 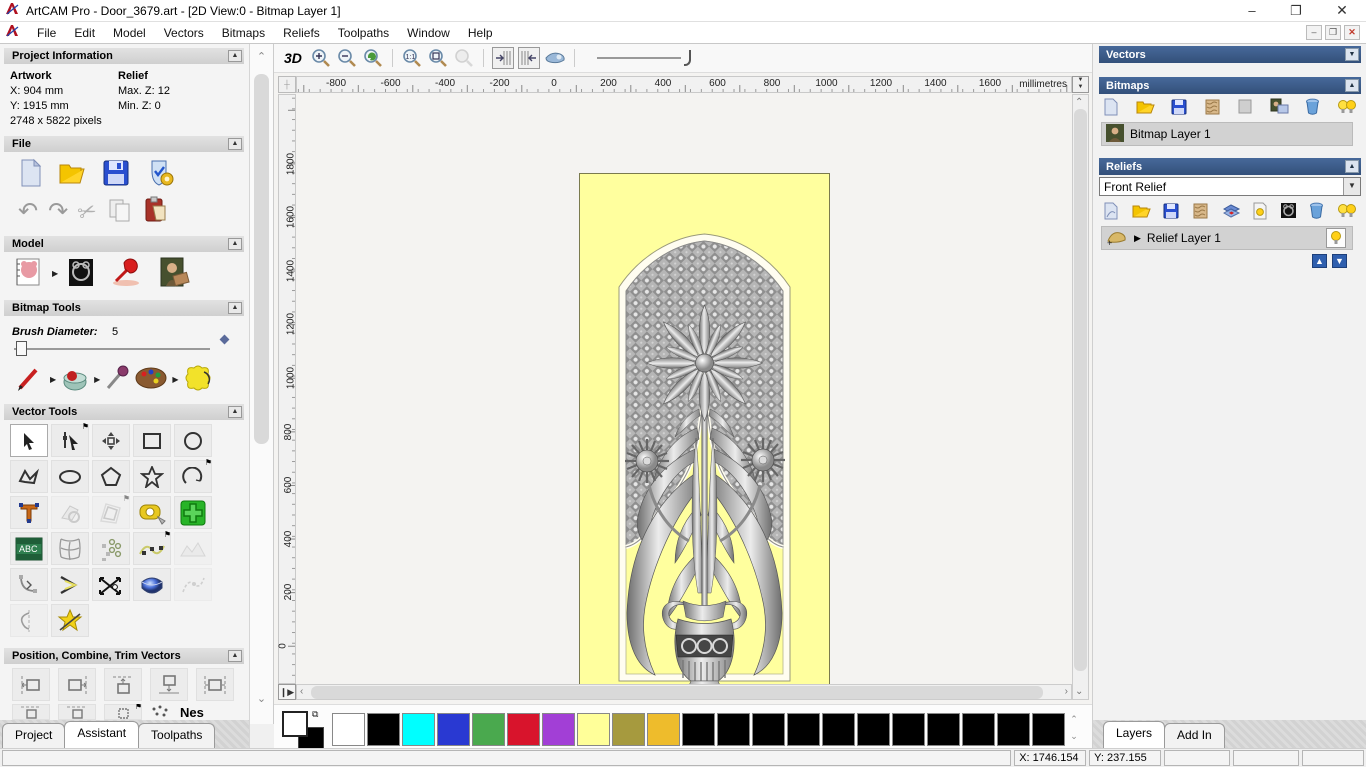 I want to click on set-model-size-icon, so click(x=29, y=273).